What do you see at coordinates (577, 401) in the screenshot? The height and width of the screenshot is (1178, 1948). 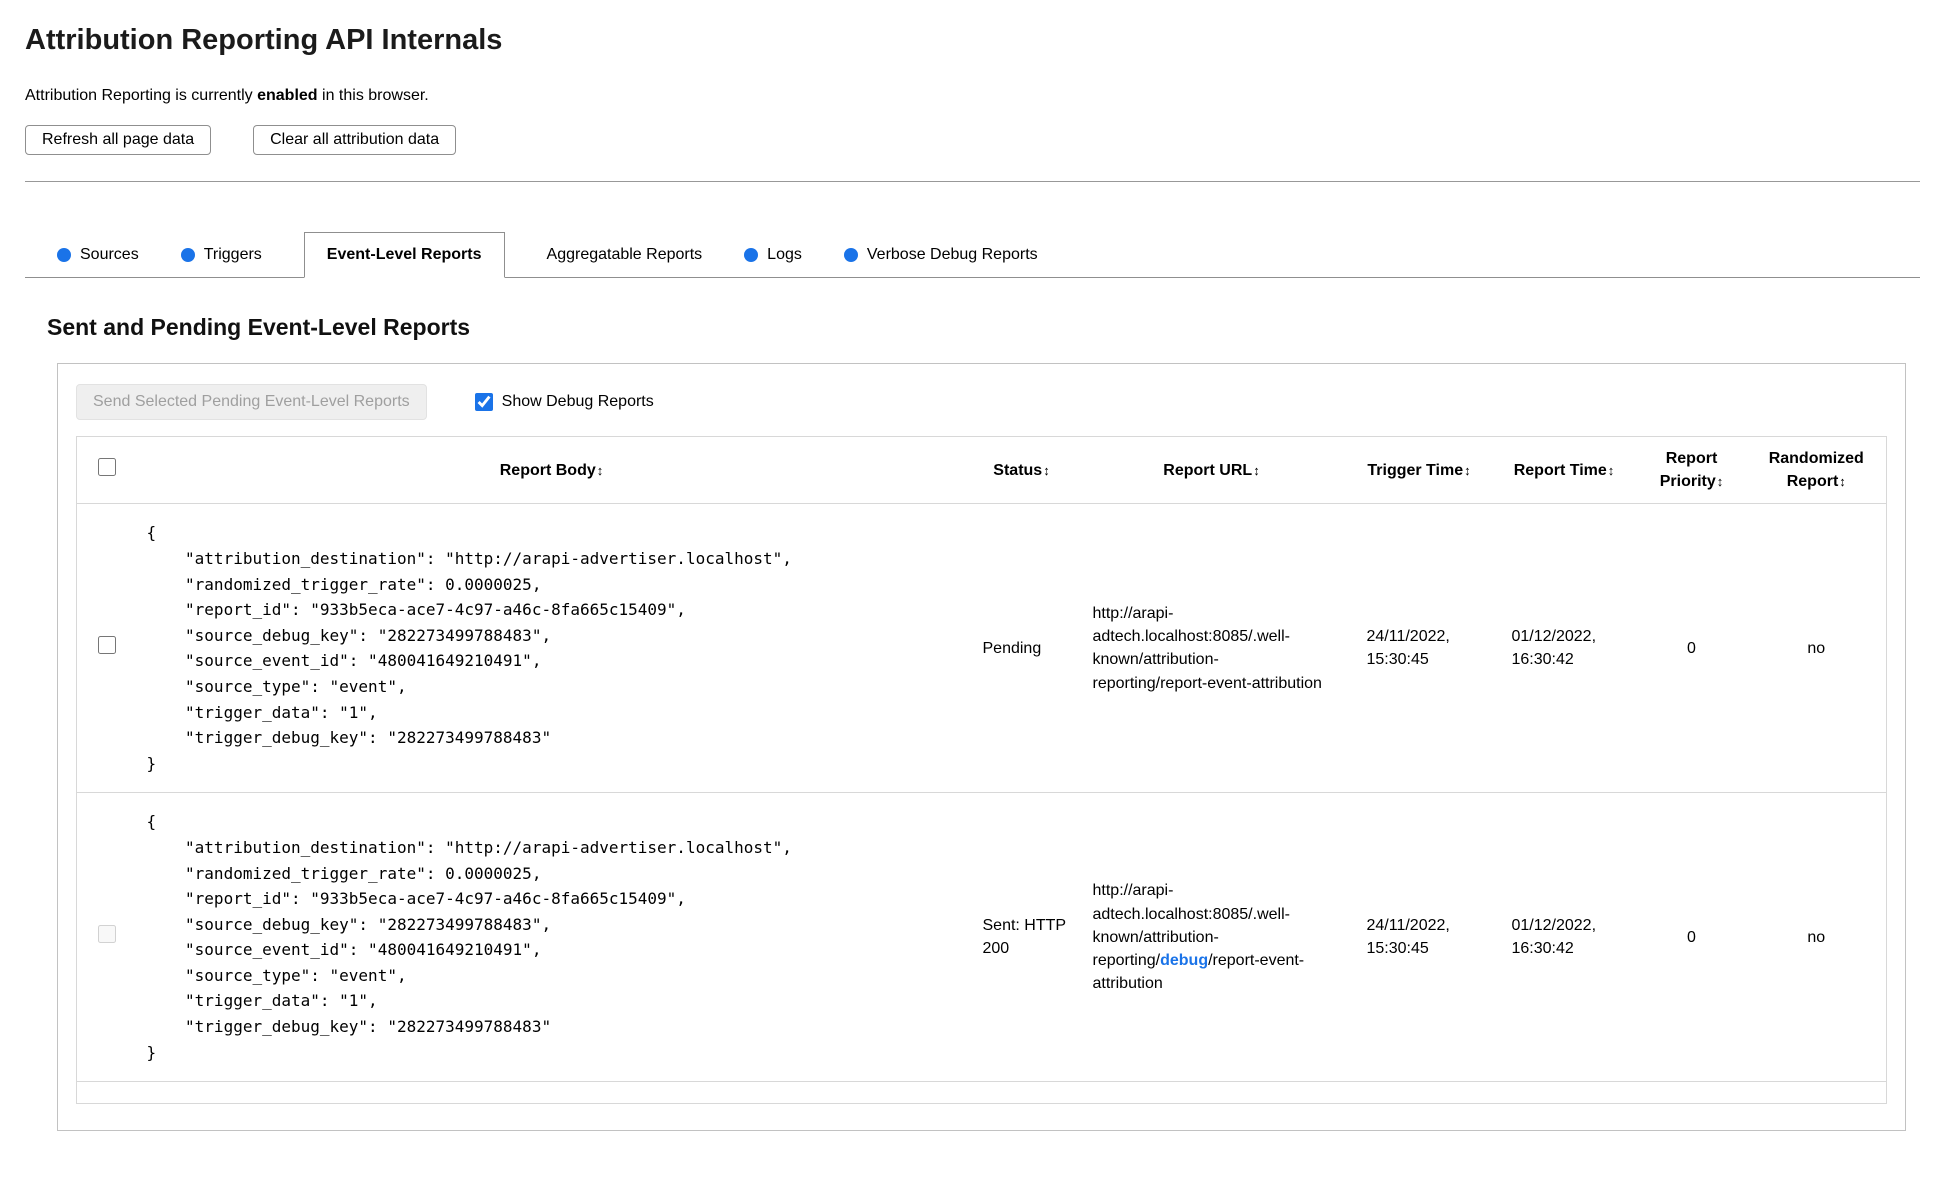 I see `show-debug-reports-label: Show Debug Reports` at bounding box center [577, 401].